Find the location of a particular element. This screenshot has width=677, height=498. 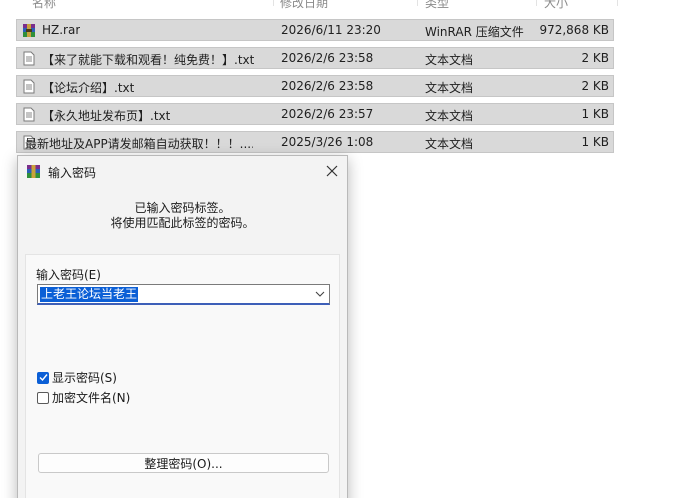

password-label: 输入密码(E) is located at coordinates (68, 275).